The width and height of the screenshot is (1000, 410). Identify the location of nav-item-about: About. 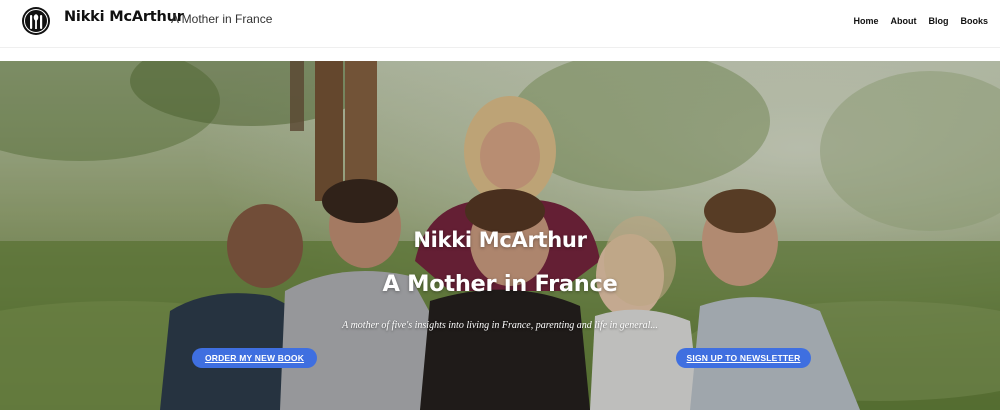
(903, 21).